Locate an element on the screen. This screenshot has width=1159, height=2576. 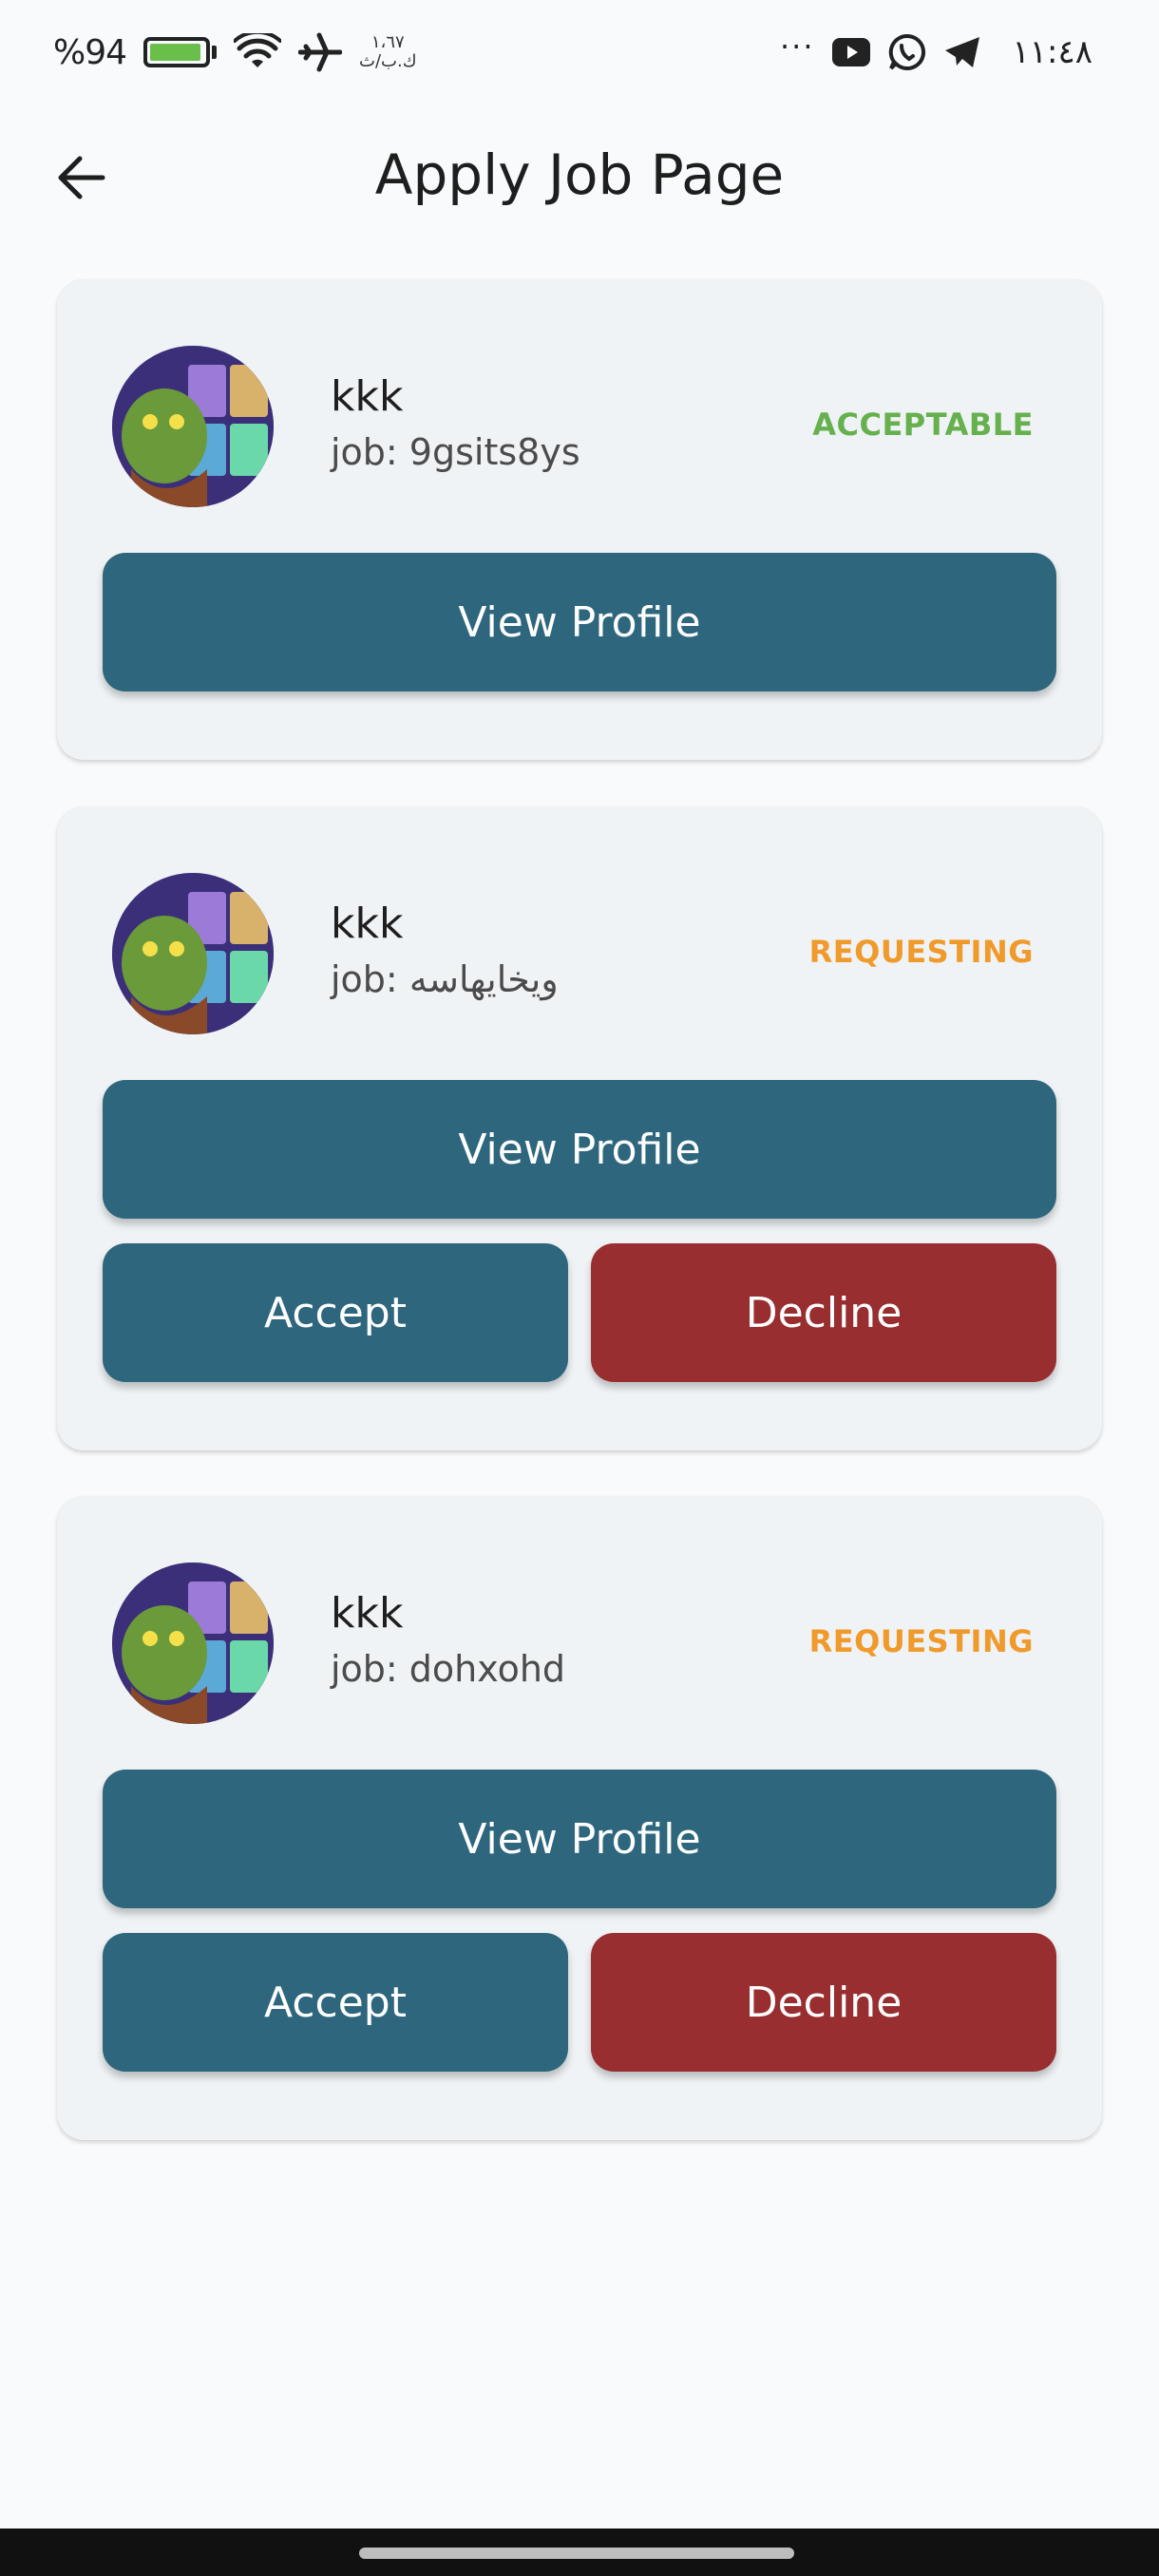
telegram-icon is located at coordinates (962, 52).